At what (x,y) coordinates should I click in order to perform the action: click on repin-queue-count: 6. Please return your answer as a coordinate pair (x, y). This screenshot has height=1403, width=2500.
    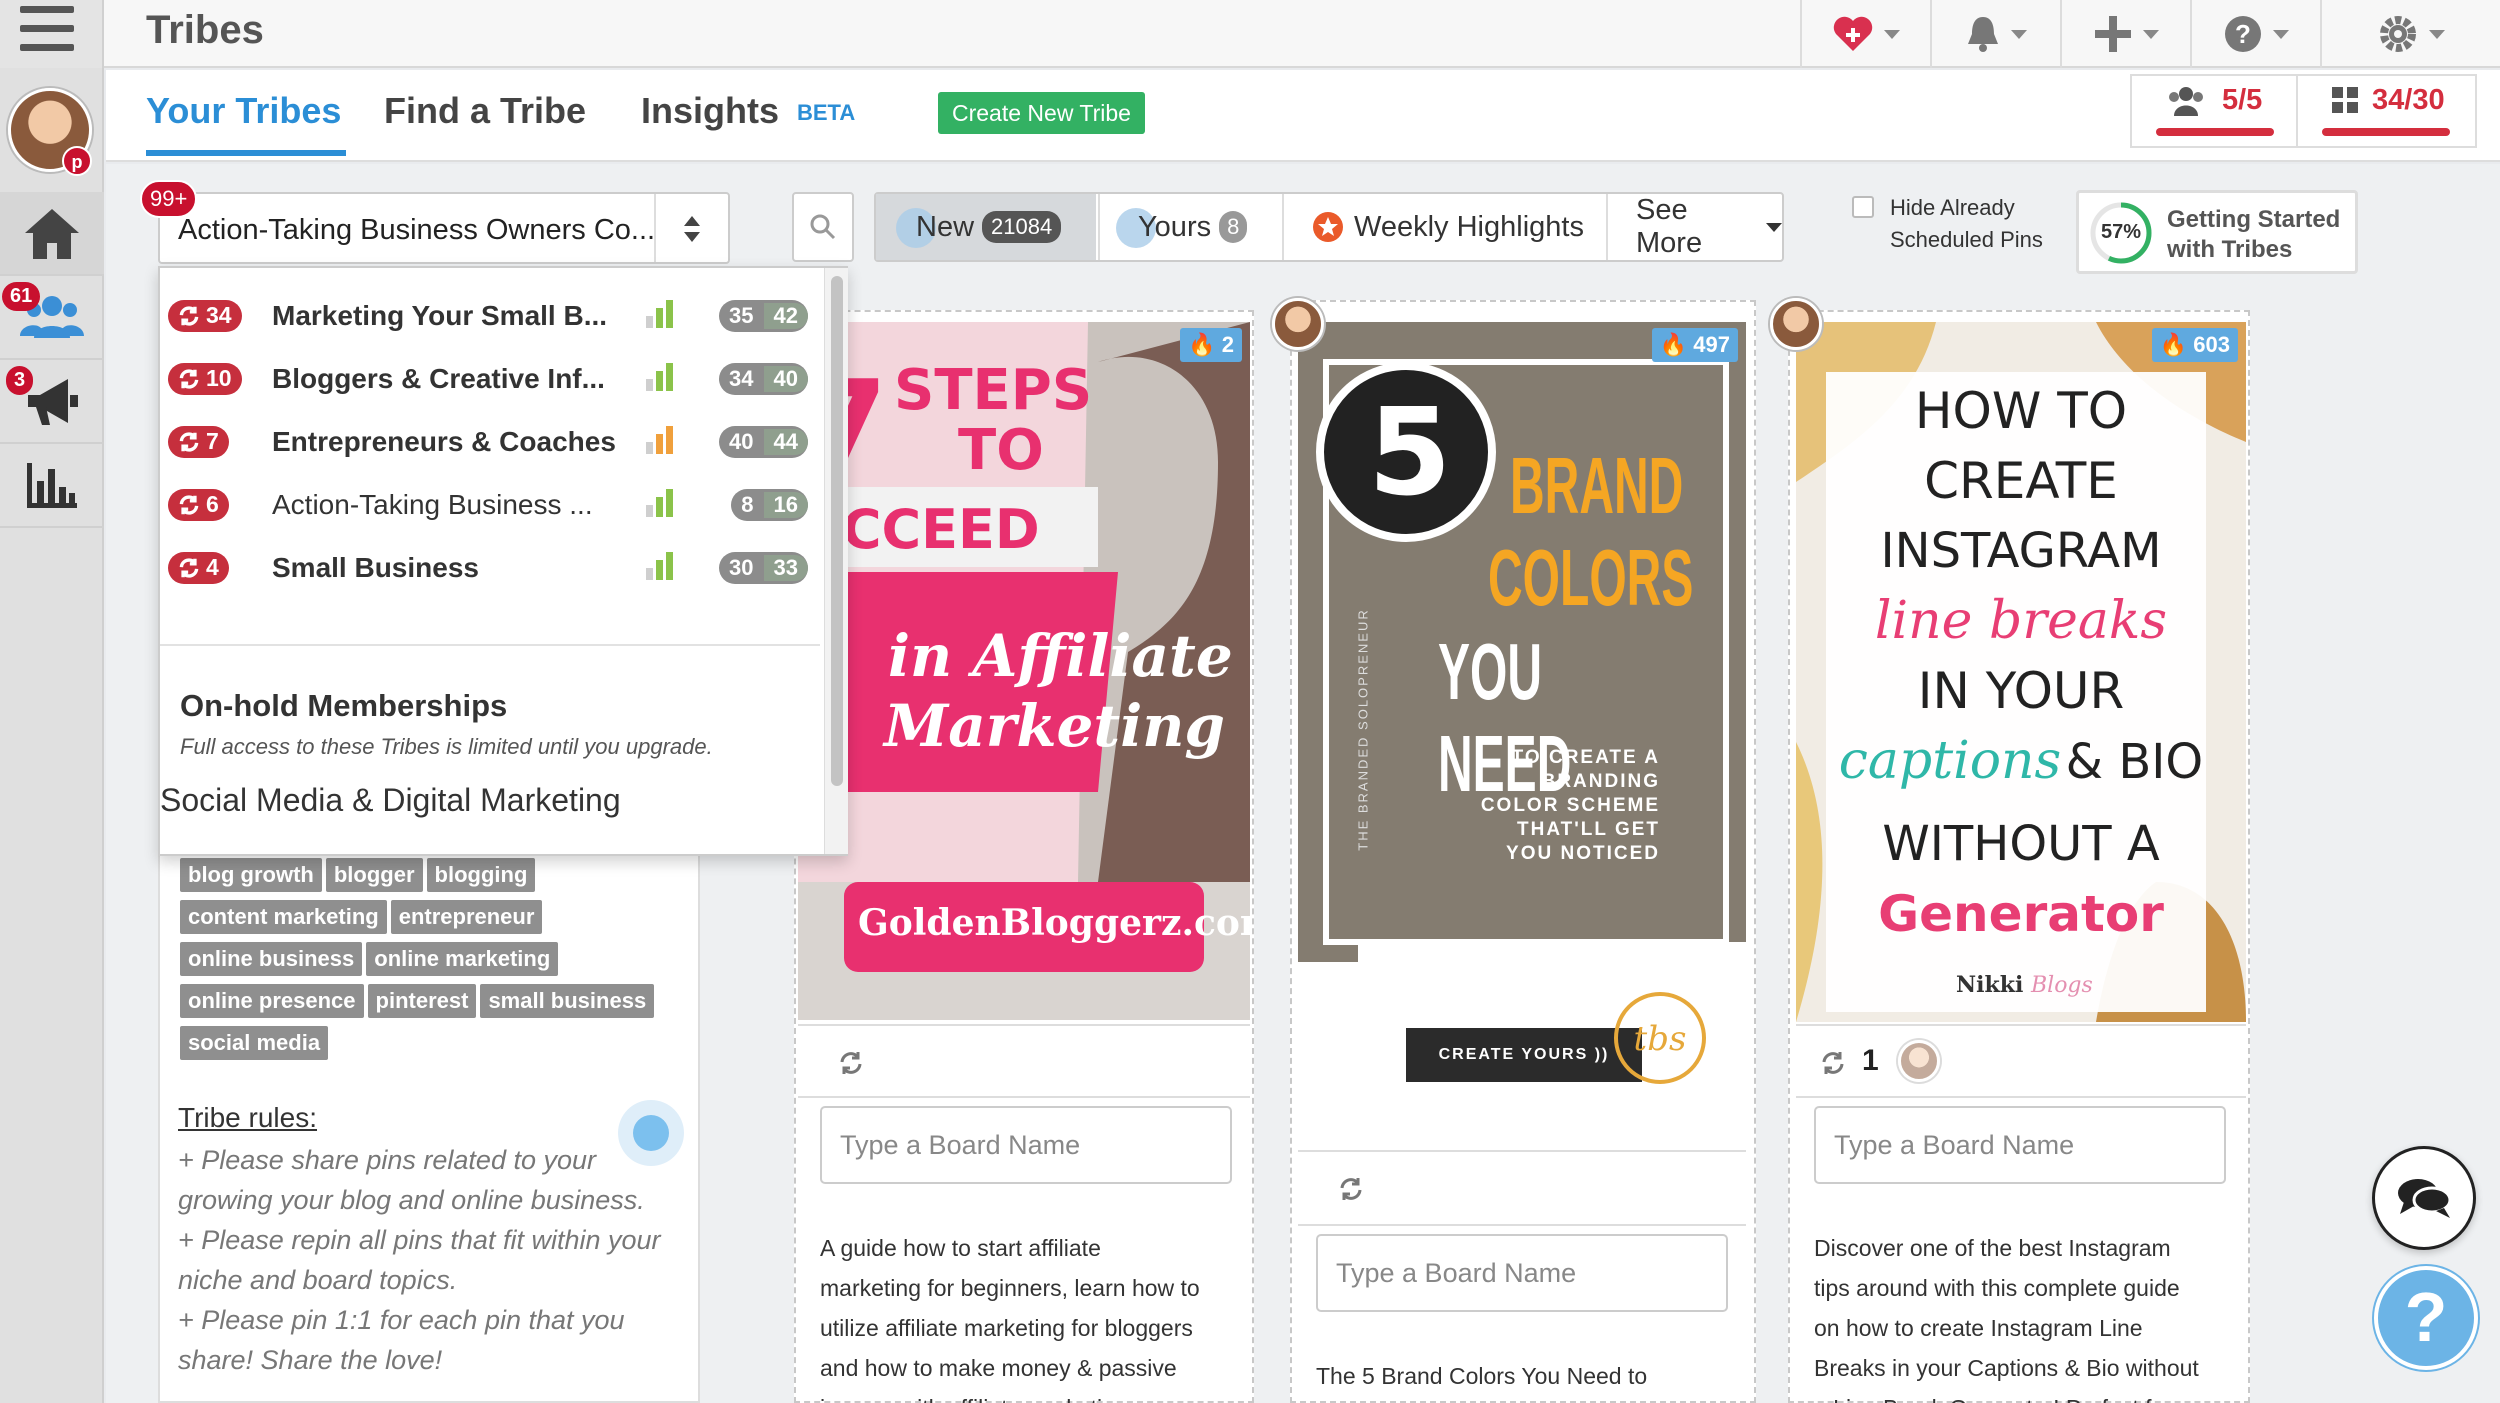
    Looking at the image, I should click on (198, 504).